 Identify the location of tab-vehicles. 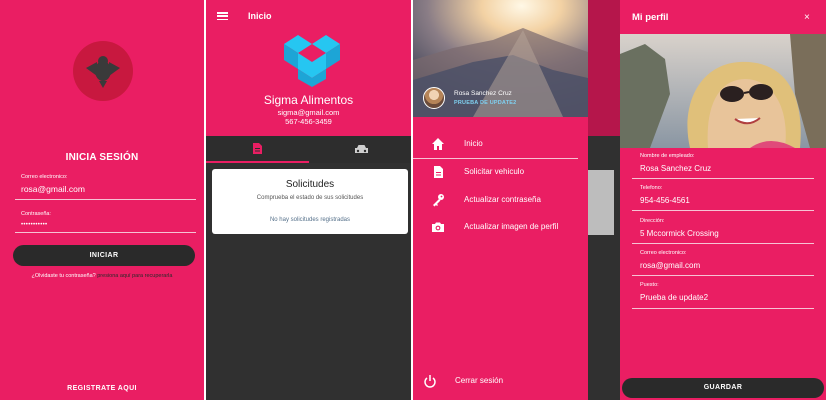
(360, 149).